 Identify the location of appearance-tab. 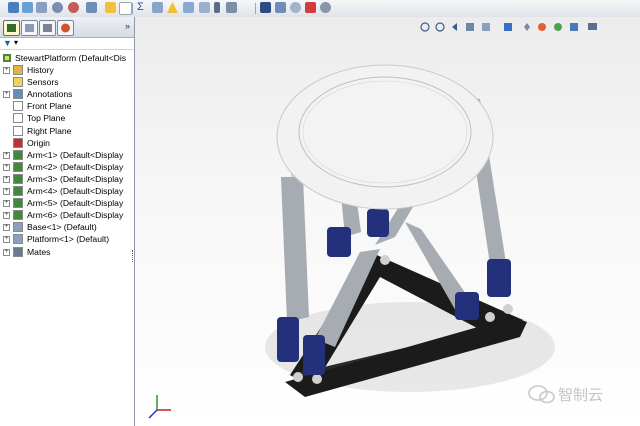
(65, 28).